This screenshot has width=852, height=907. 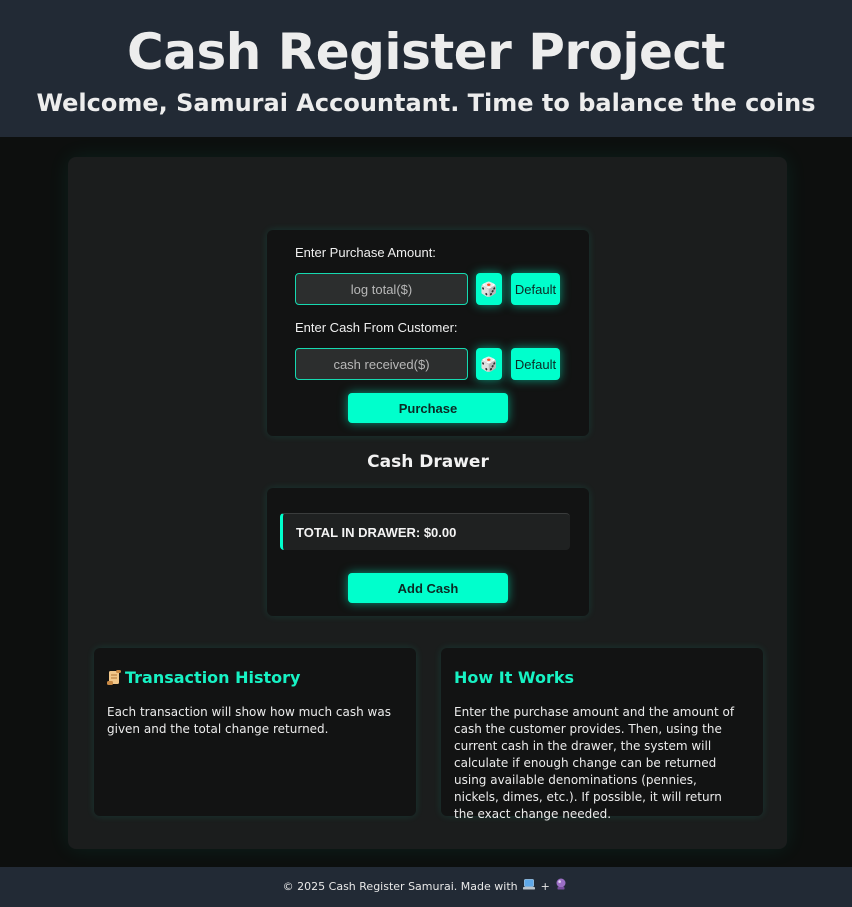 I want to click on page-title: Cash Register Project, so click(x=426, y=52).